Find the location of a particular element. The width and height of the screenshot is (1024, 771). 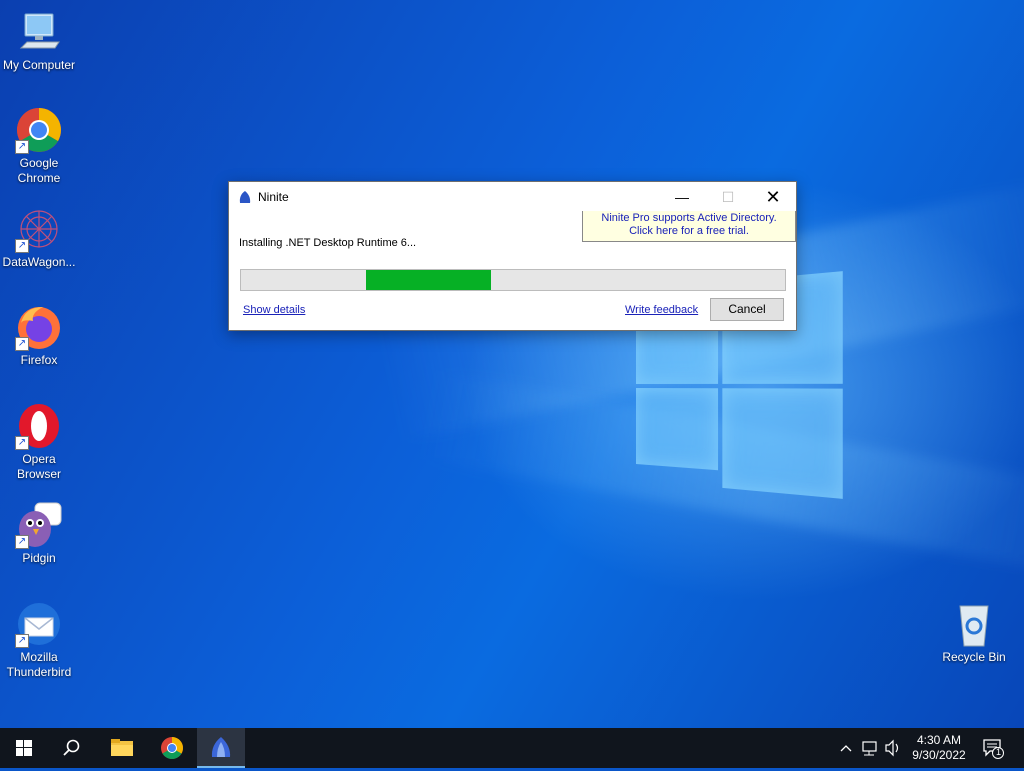

desktop-icon-pidgin: ↗ Pidgin is located at coordinates (39, 533).